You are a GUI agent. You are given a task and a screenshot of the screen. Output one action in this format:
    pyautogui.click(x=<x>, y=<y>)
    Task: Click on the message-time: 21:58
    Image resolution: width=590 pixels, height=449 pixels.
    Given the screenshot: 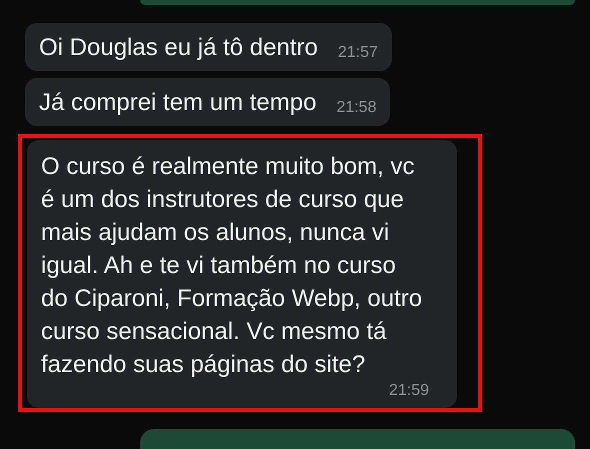 What is the action you would take?
    pyautogui.click(x=356, y=108)
    